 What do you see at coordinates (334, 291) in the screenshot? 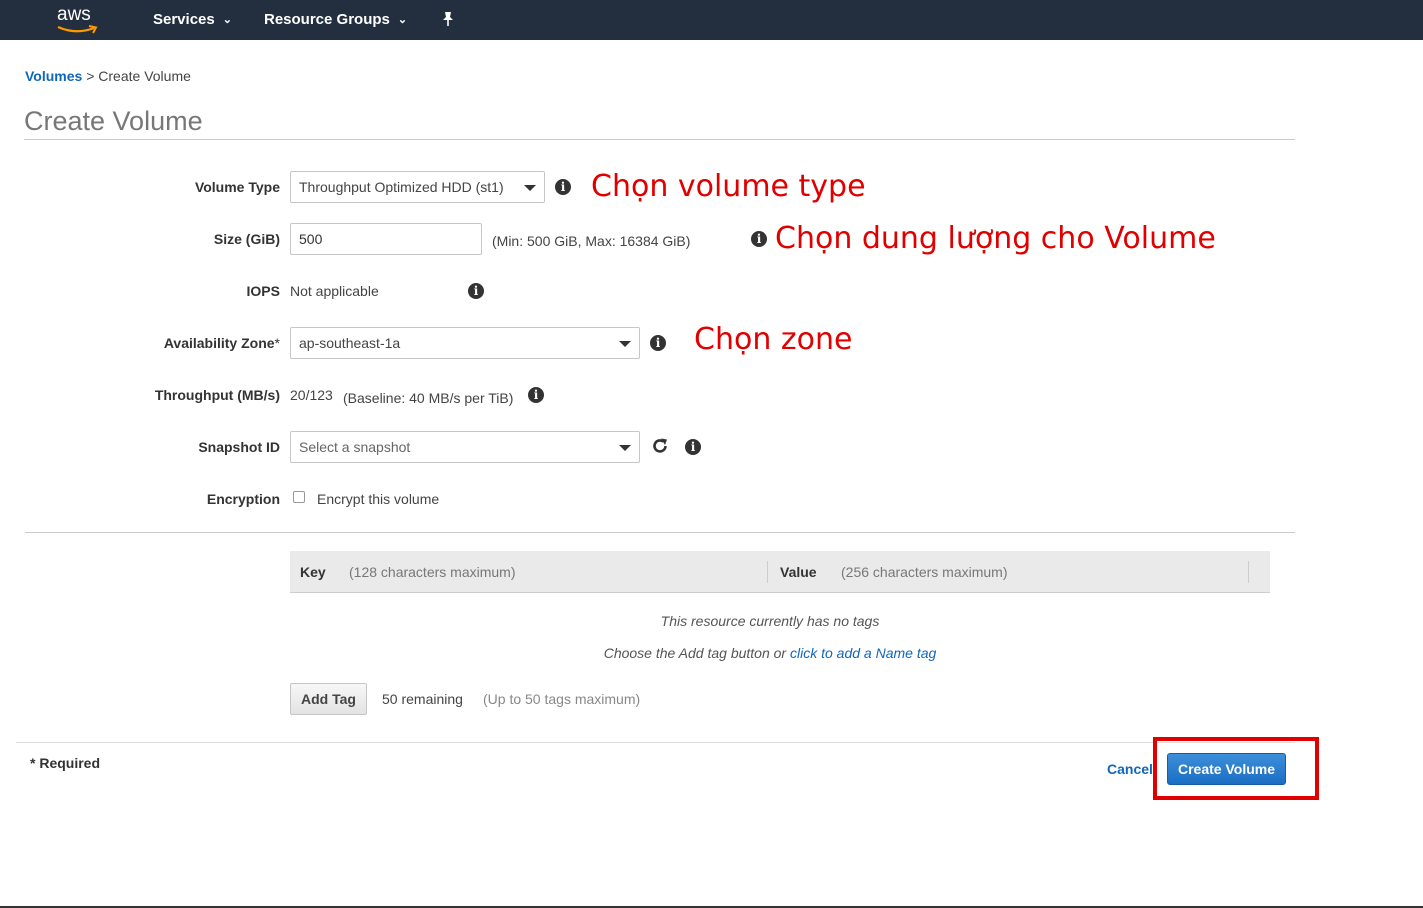
I see `iops-value: Not applicable` at bounding box center [334, 291].